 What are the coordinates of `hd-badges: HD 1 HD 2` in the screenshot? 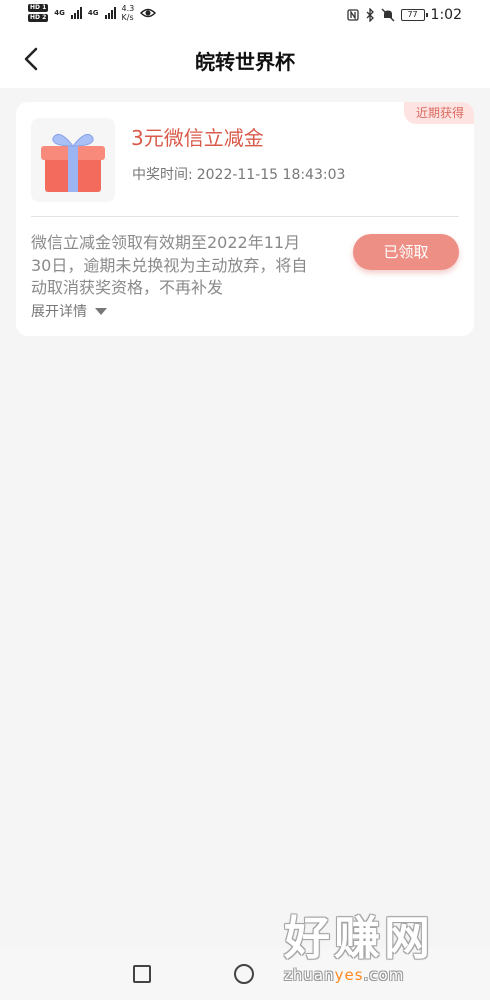 It's located at (38, 13).